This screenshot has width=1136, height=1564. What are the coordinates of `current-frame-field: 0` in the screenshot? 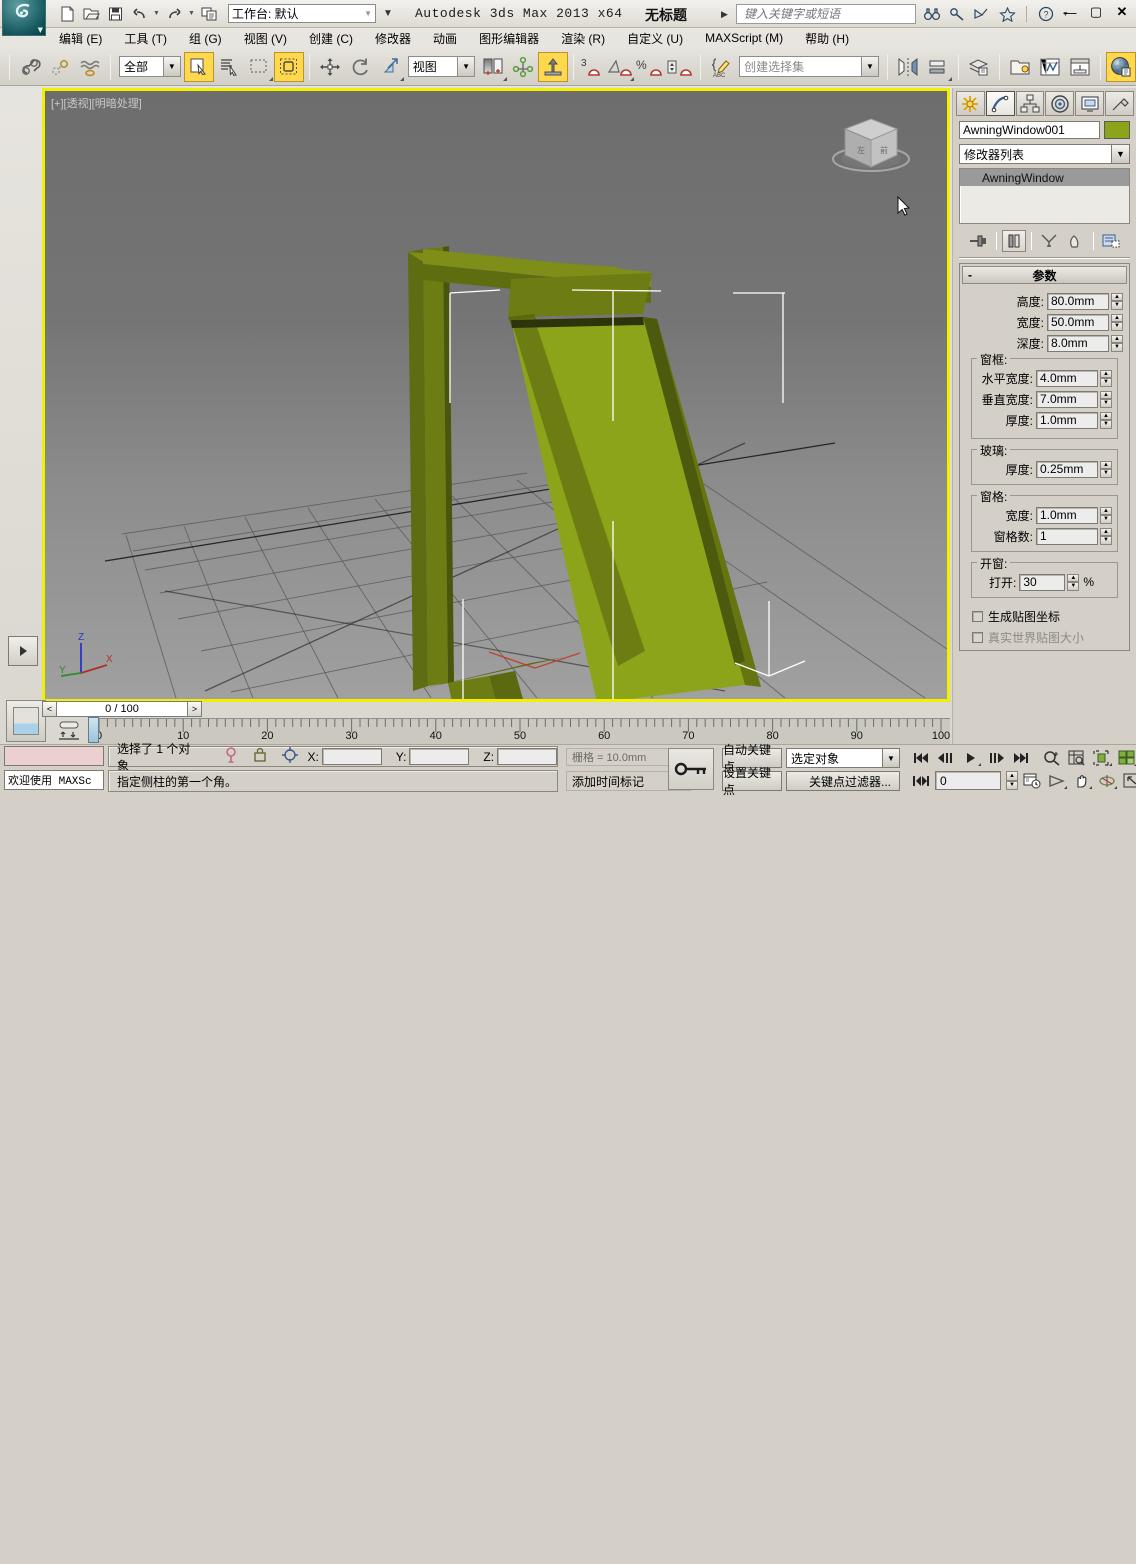 It's located at (968, 780).